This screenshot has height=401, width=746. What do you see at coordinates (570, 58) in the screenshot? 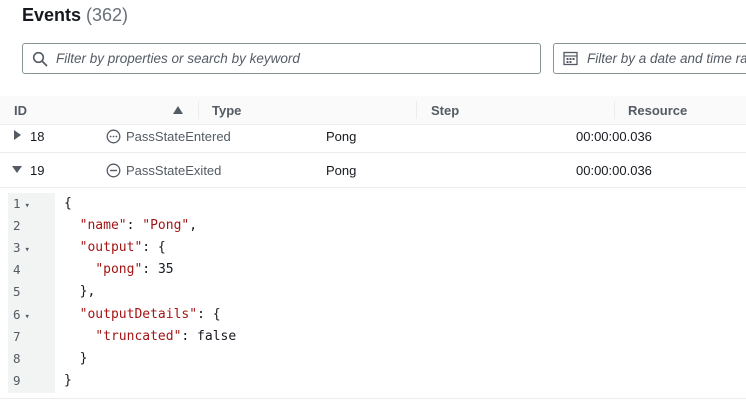
I see `calendar-icon` at bounding box center [570, 58].